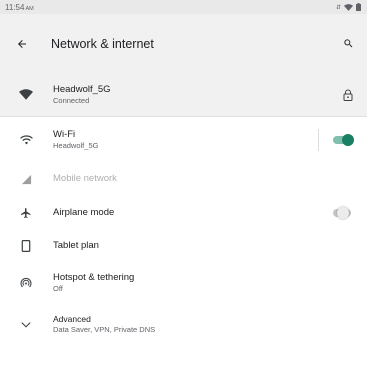 The height and width of the screenshot is (384, 367). I want to click on wifi-toggle-knob, so click(348, 139).